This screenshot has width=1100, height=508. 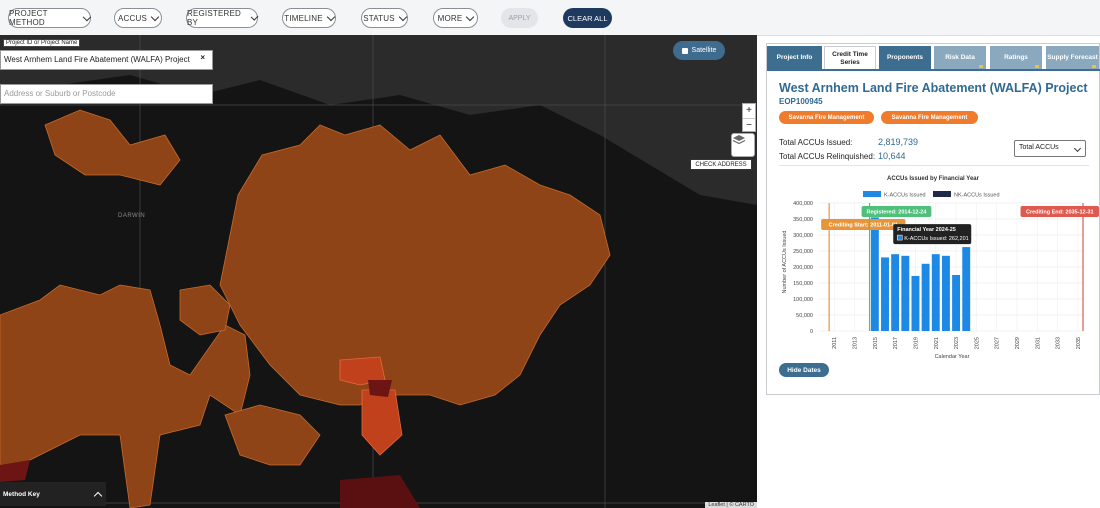 I want to click on filter-timeline: TIMELINE, so click(x=309, y=18).